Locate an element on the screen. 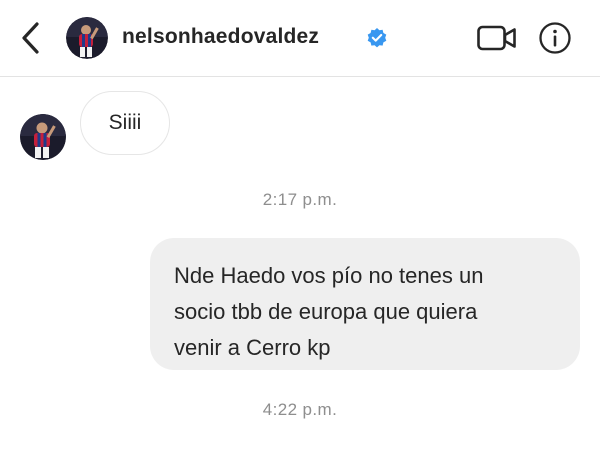 This screenshot has width=600, height=450. sender-avatar is located at coordinates (43, 137).